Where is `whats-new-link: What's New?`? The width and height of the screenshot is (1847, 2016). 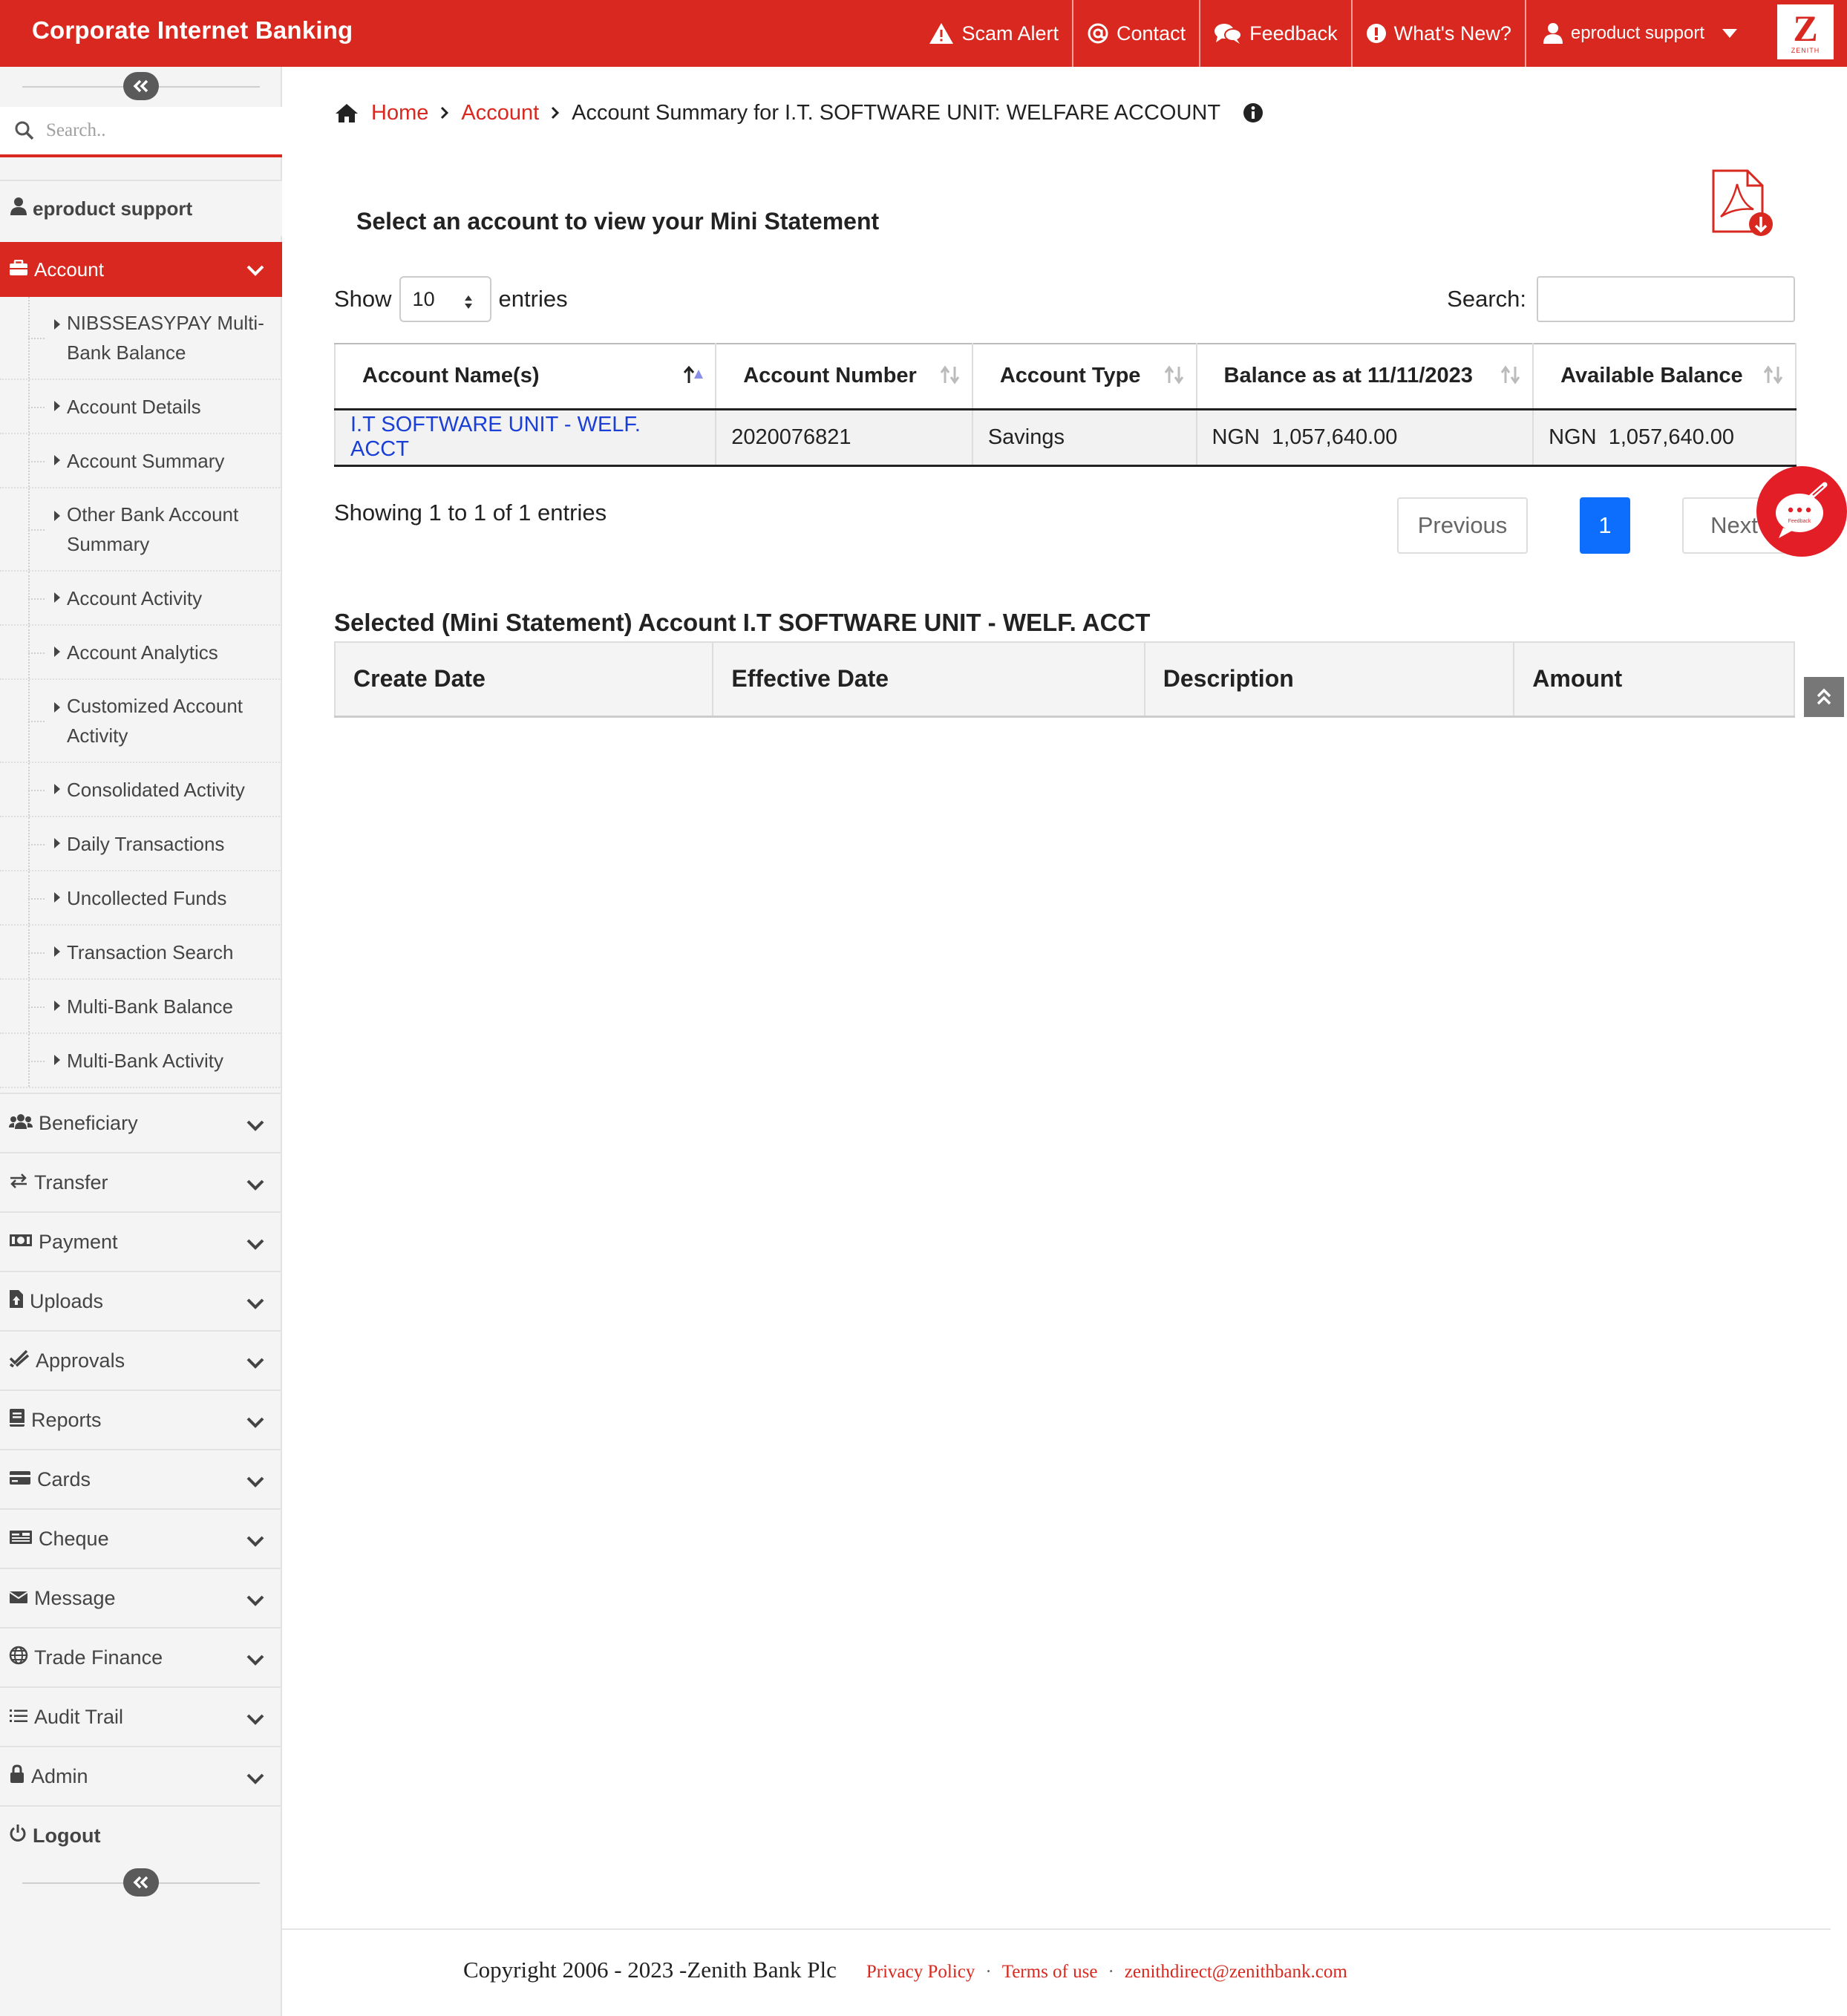 whats-new-link: What's New? is located at coordinates (1437, 34).